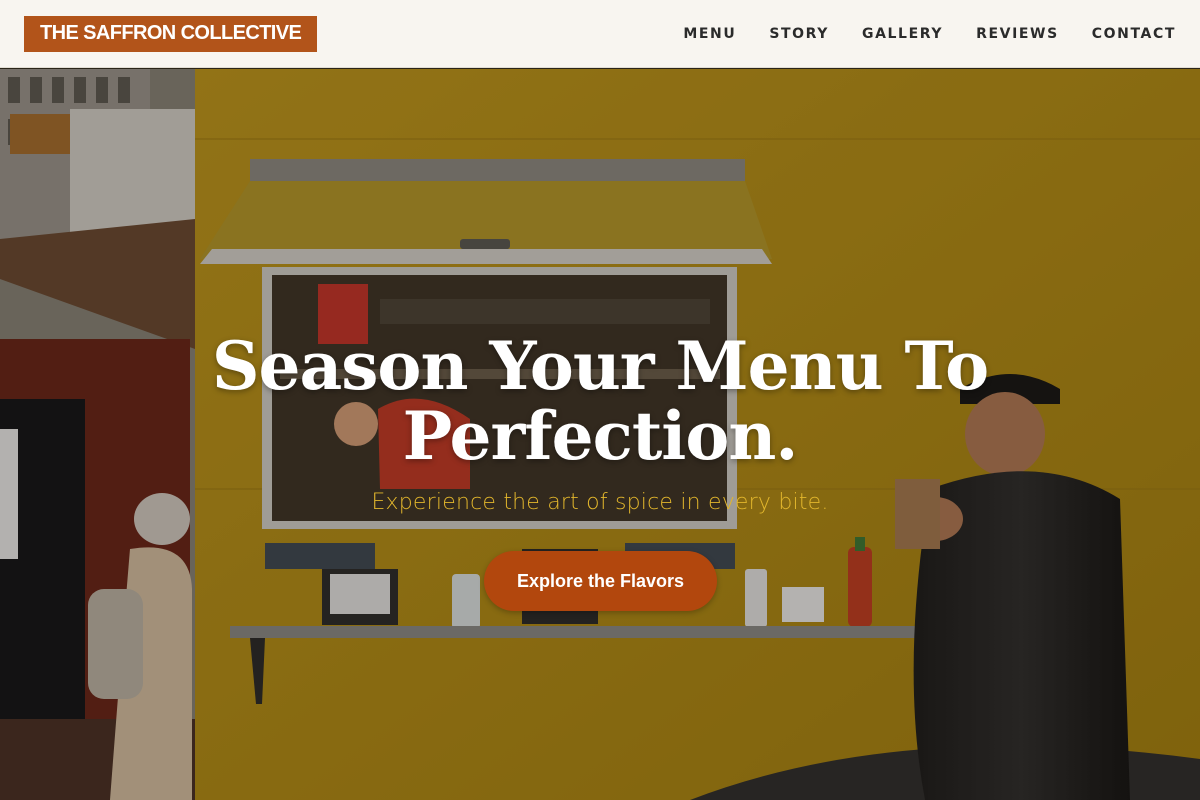  I want to click on hero-headline: Season Your Menu To Perfection., so click(600, 401).